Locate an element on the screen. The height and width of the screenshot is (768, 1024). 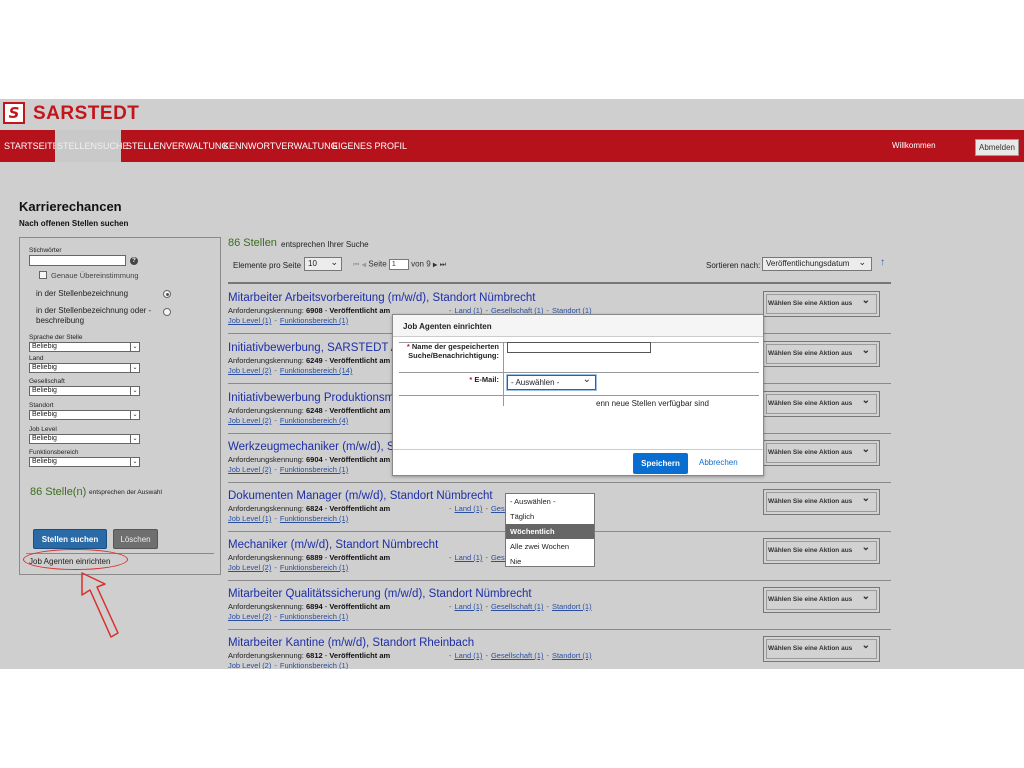
job-title-link: Mechaniker (m/w/d), Standort Nümbrecht is located at coordinates (333, 545).